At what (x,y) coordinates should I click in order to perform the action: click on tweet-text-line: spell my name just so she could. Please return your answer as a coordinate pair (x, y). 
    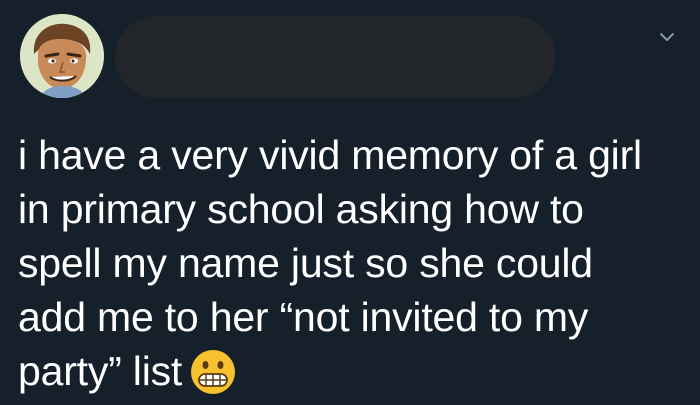
    Looking at the image, I should click on (305, 263).